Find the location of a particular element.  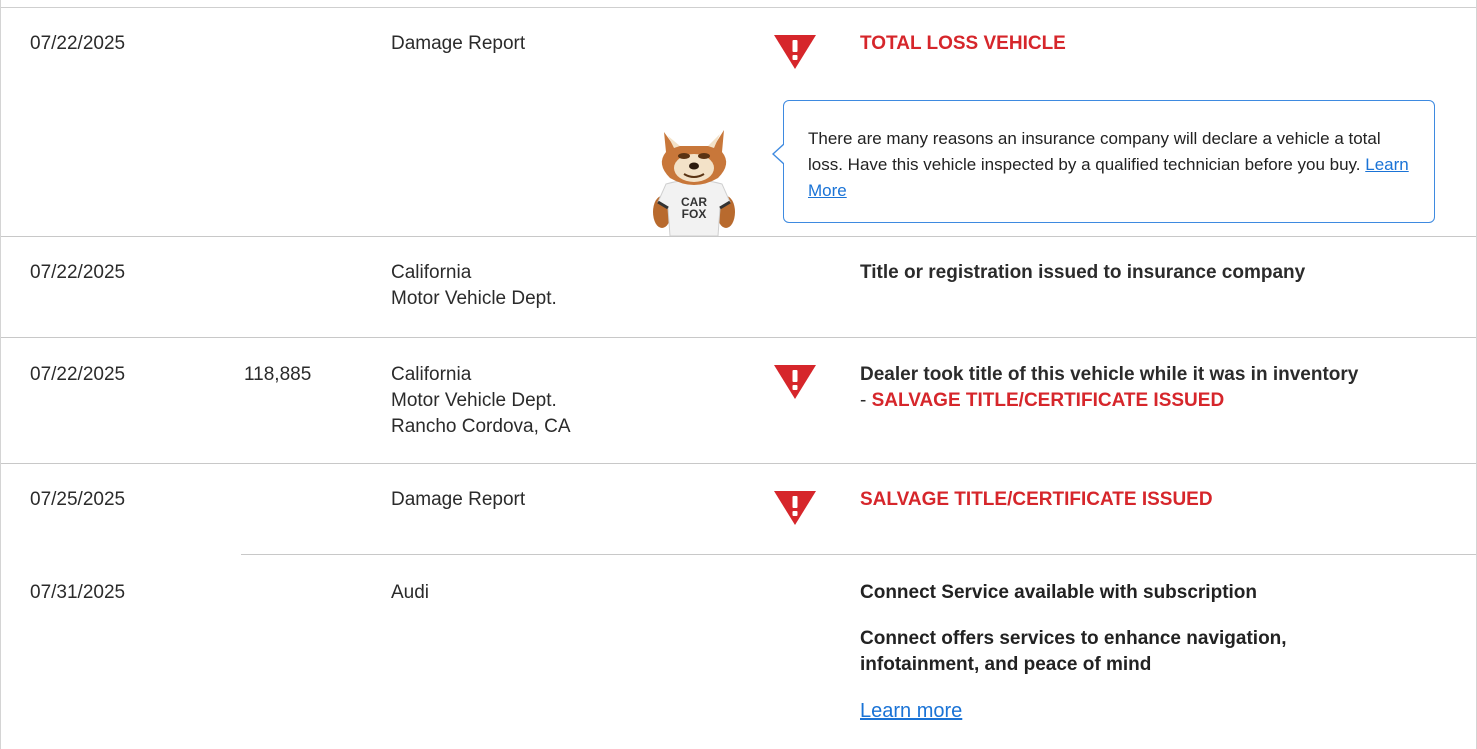

row-source: California Motor Vehicle Dept. is located at coordinates (474, 286).